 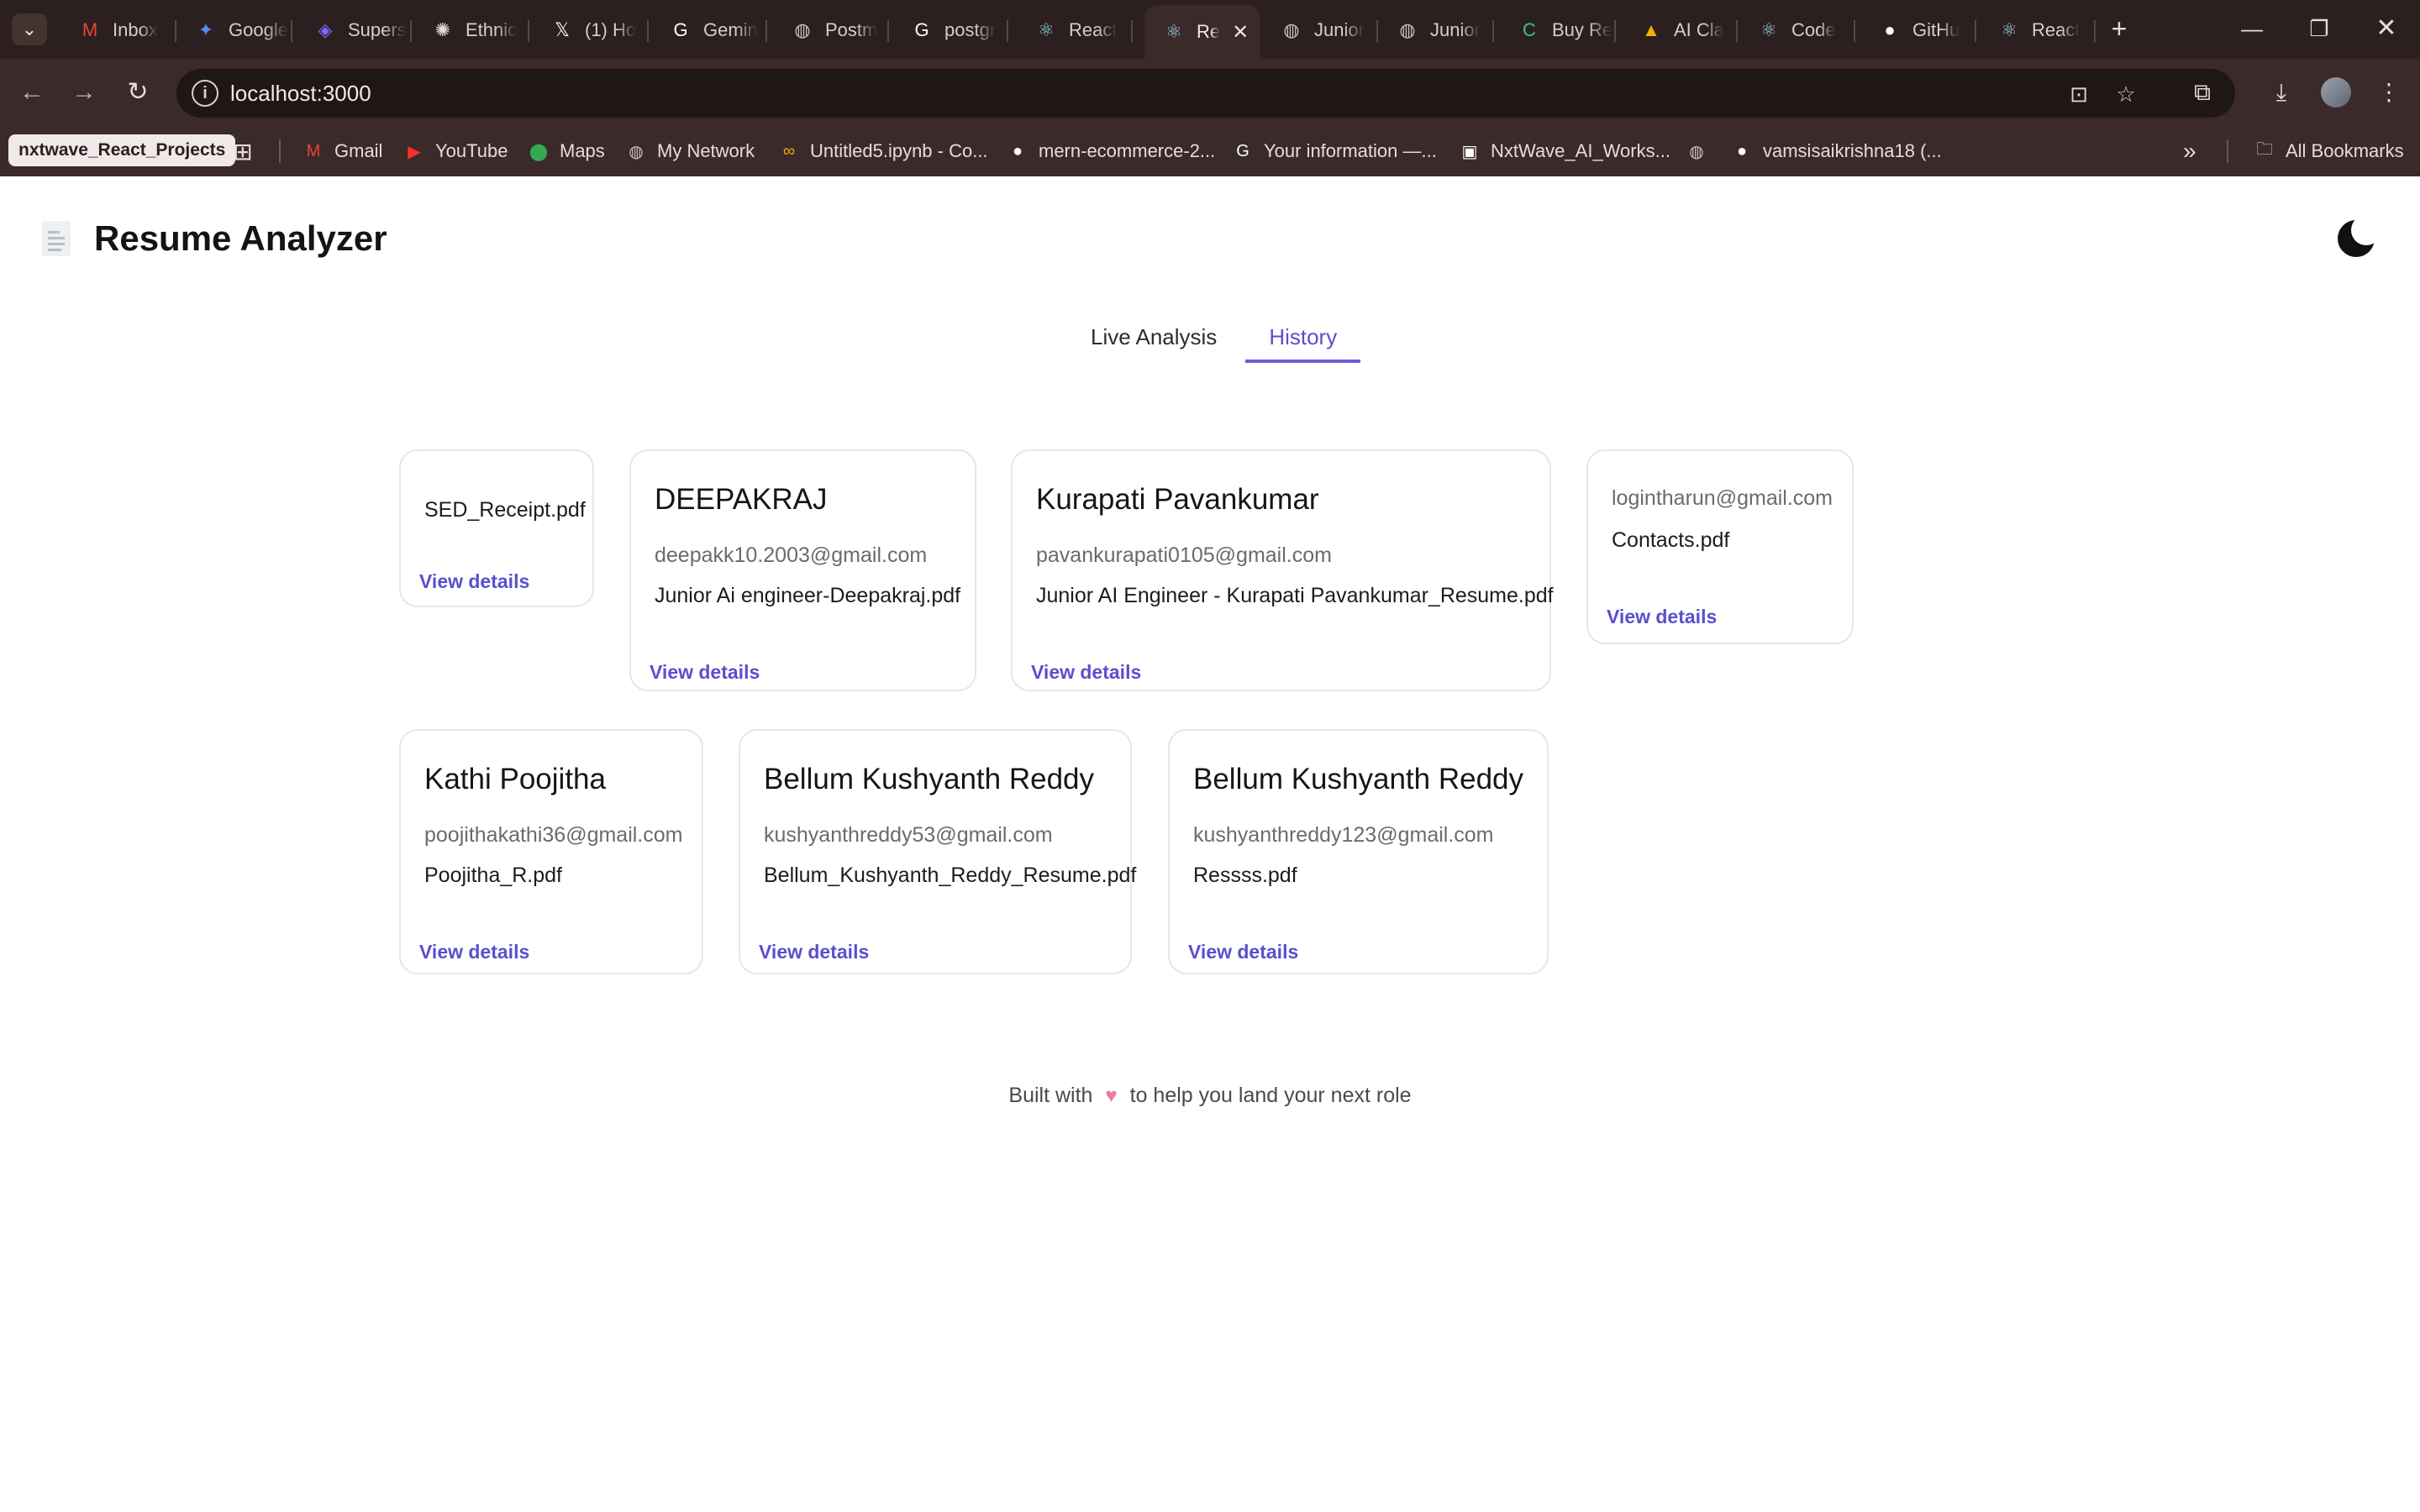 I want to click on react-icon: ⚛, so click(x=1768, y=29).